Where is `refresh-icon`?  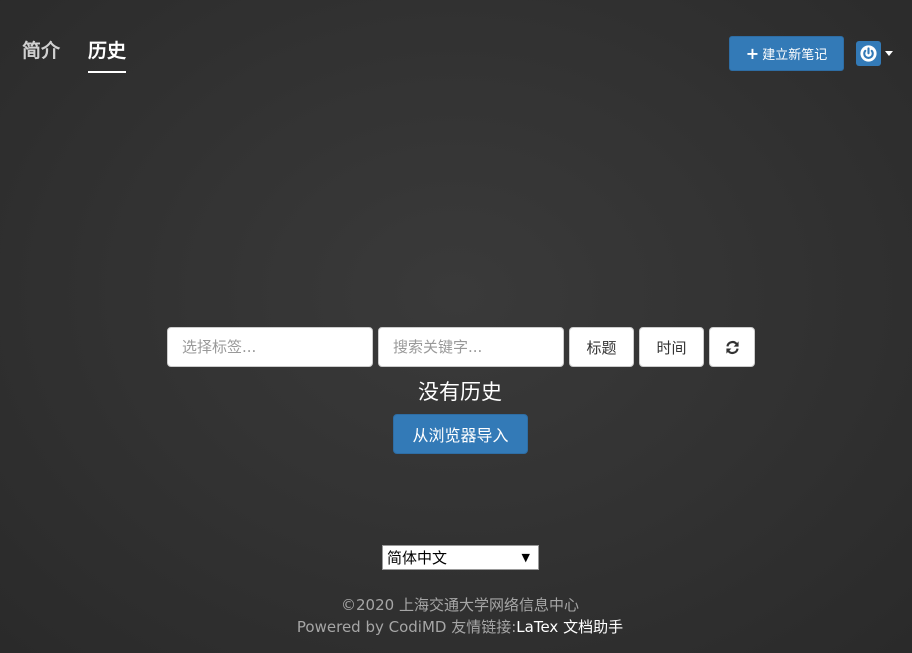
refresh-icon is located at coordinates (732, 347).